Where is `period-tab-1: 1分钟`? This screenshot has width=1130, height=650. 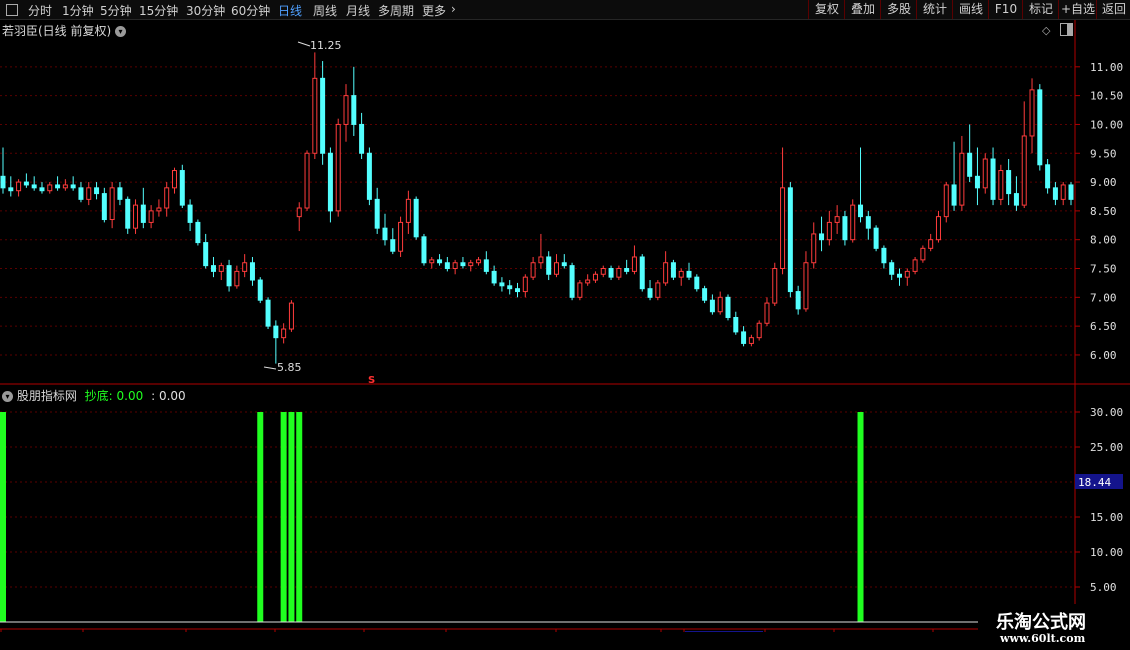 period-tab-1: 1分钟 is located at coordinates (78, 10).